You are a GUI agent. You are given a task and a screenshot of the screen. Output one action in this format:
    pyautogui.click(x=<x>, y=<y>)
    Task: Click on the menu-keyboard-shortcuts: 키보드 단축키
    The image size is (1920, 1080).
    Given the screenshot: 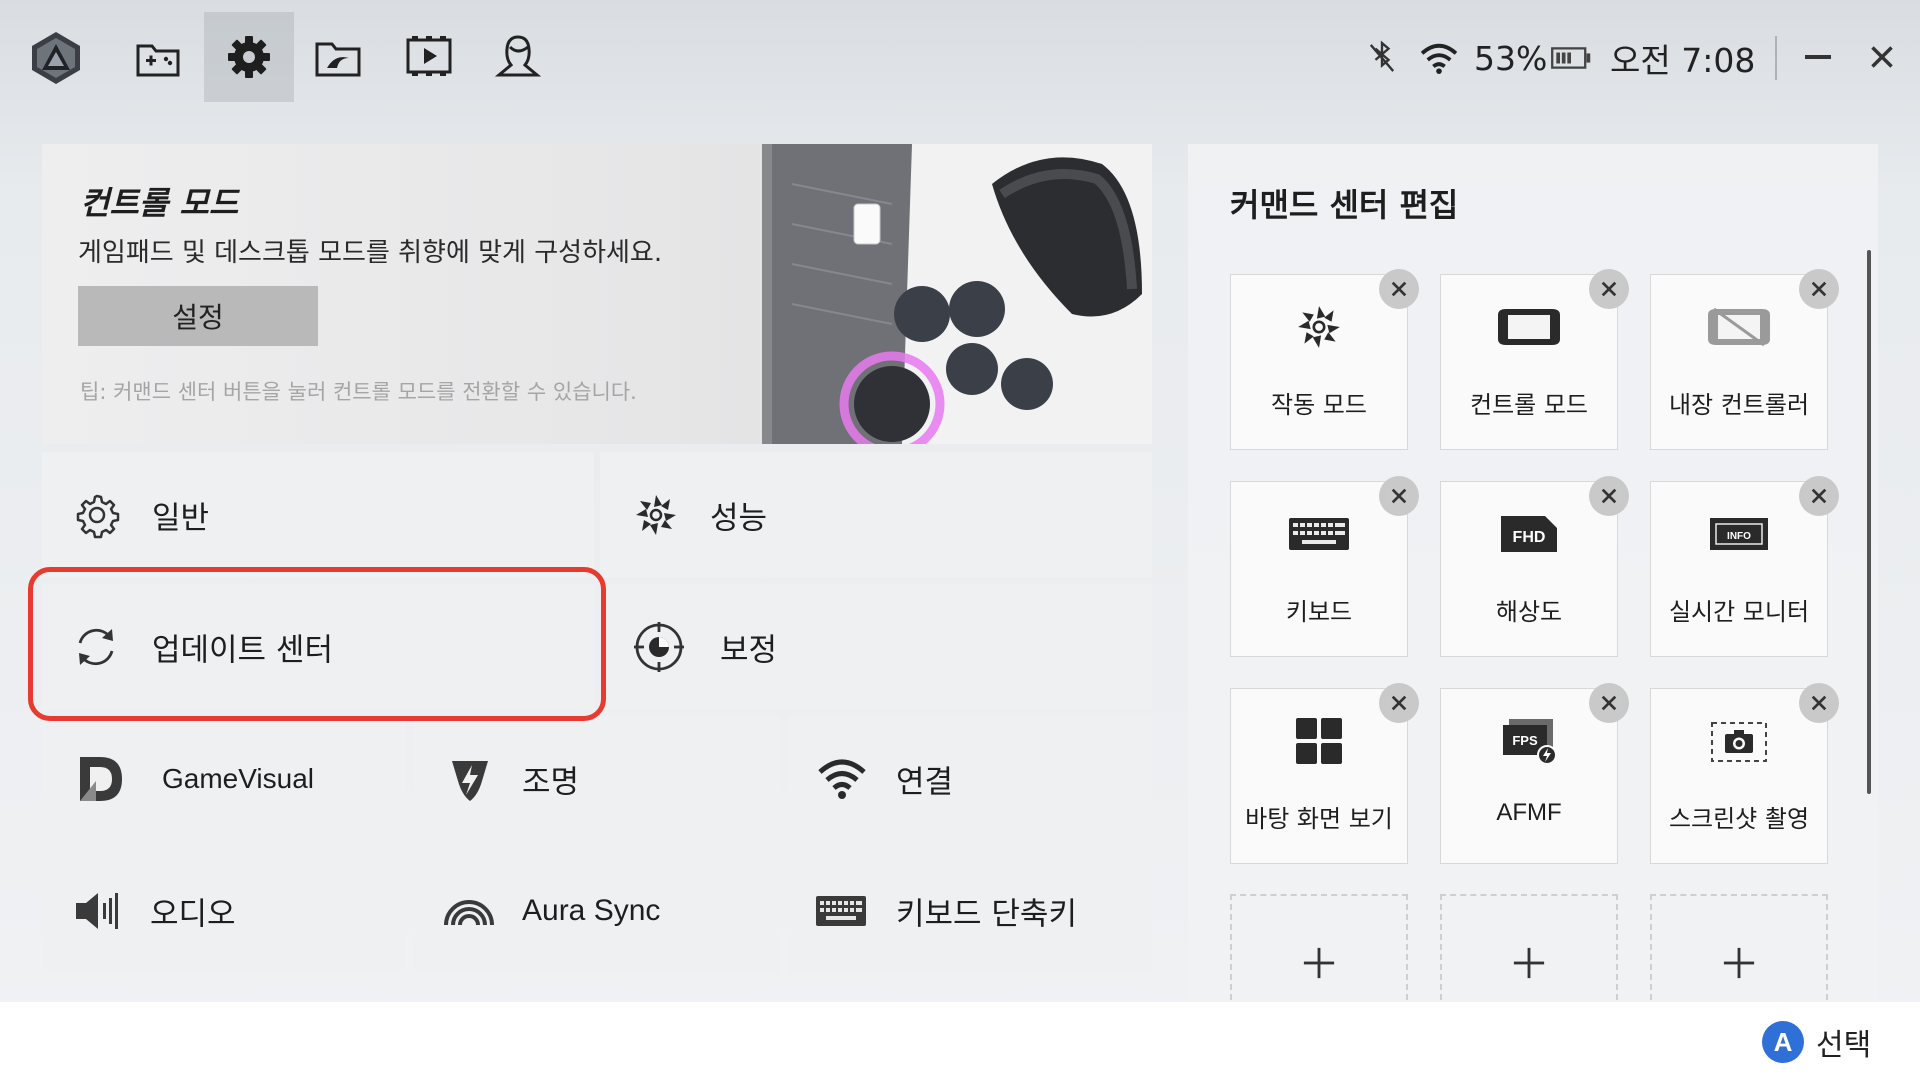 What is the action you would take?
    pyautogui.click(x=970, y=911)
    